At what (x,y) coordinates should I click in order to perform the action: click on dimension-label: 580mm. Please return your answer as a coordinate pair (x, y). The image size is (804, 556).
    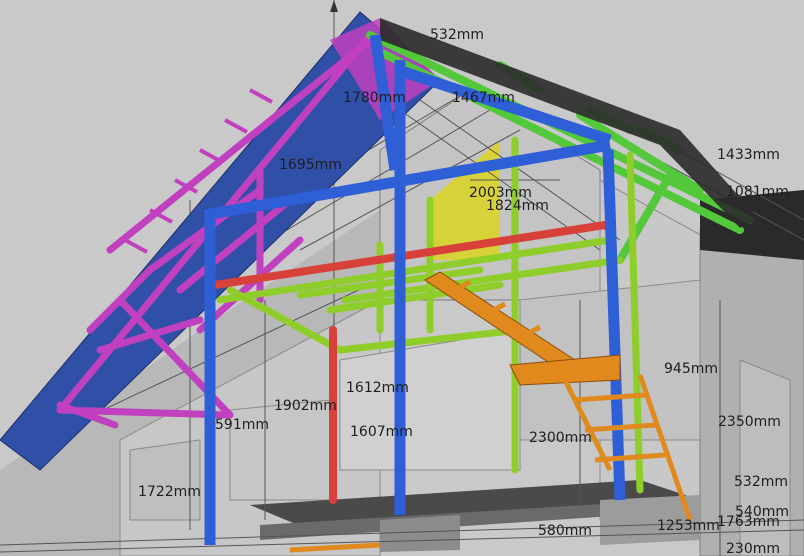
    Looking at the image, I should click on (565, 531).